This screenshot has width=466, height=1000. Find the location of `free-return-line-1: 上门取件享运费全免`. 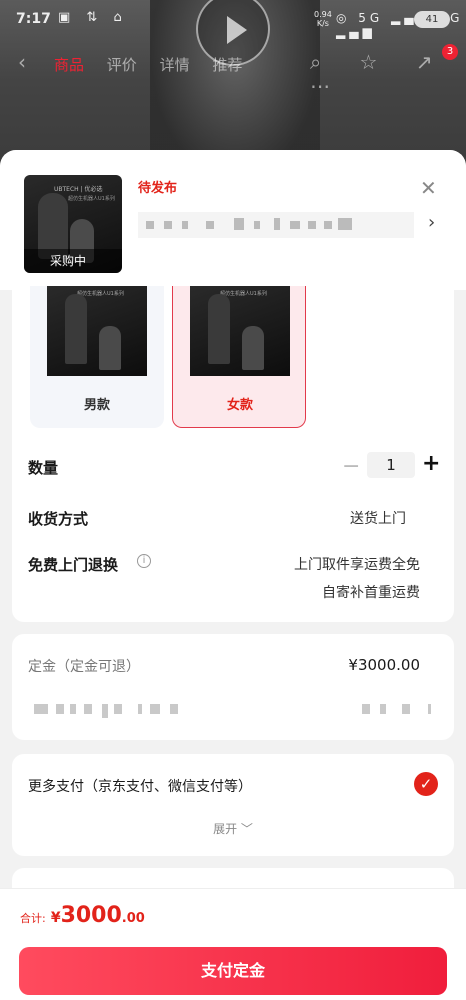

free-return-line-1: 上门取件享运费全免 is located at coordinates (357, 565).